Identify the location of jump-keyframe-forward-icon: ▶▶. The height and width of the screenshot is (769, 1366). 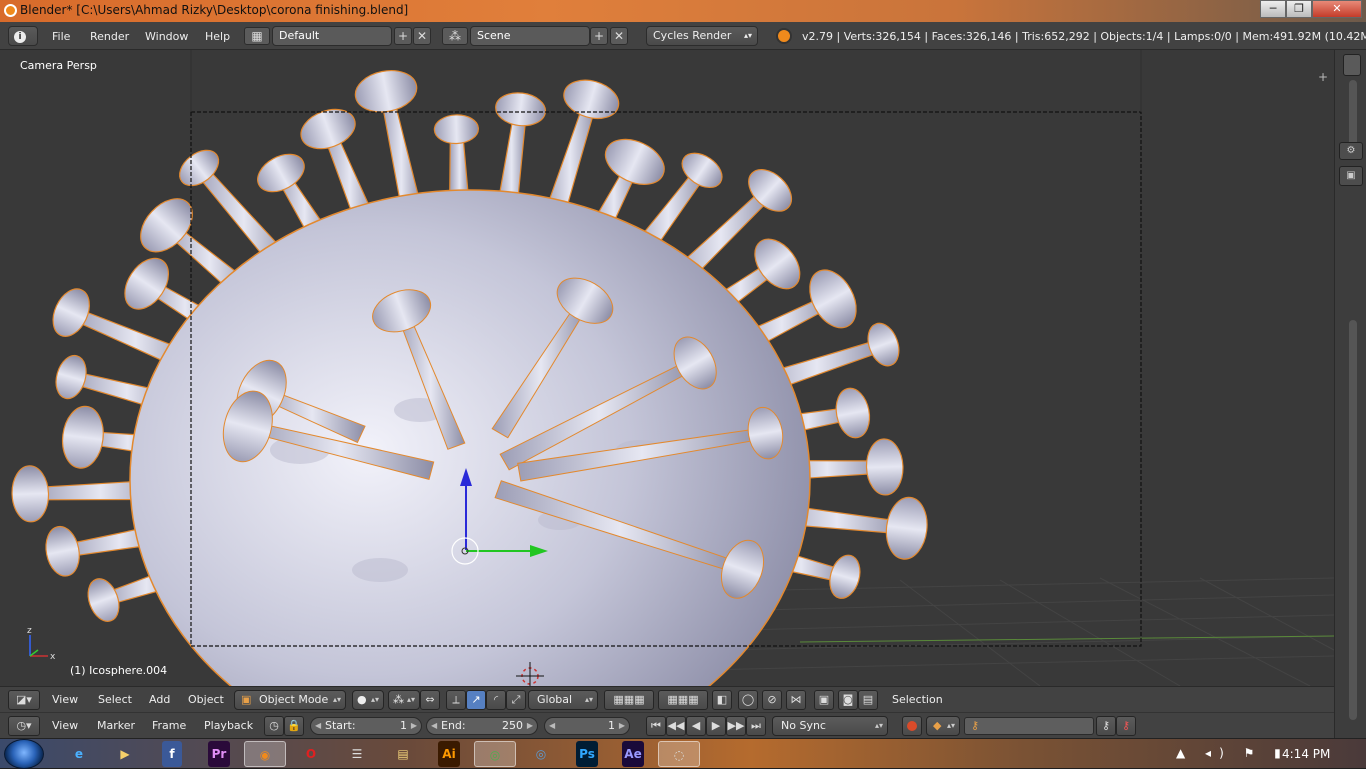
(736, 726).